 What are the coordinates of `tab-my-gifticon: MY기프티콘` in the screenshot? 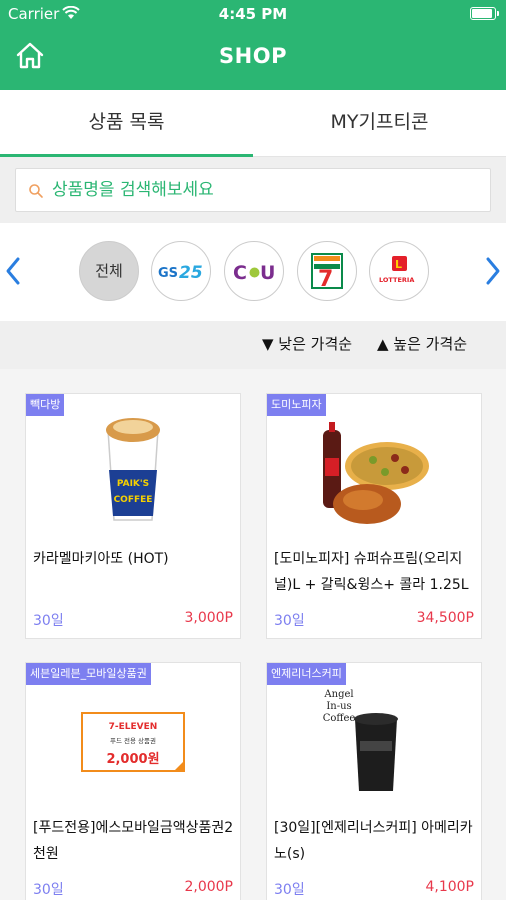 It's located at (379, 123).